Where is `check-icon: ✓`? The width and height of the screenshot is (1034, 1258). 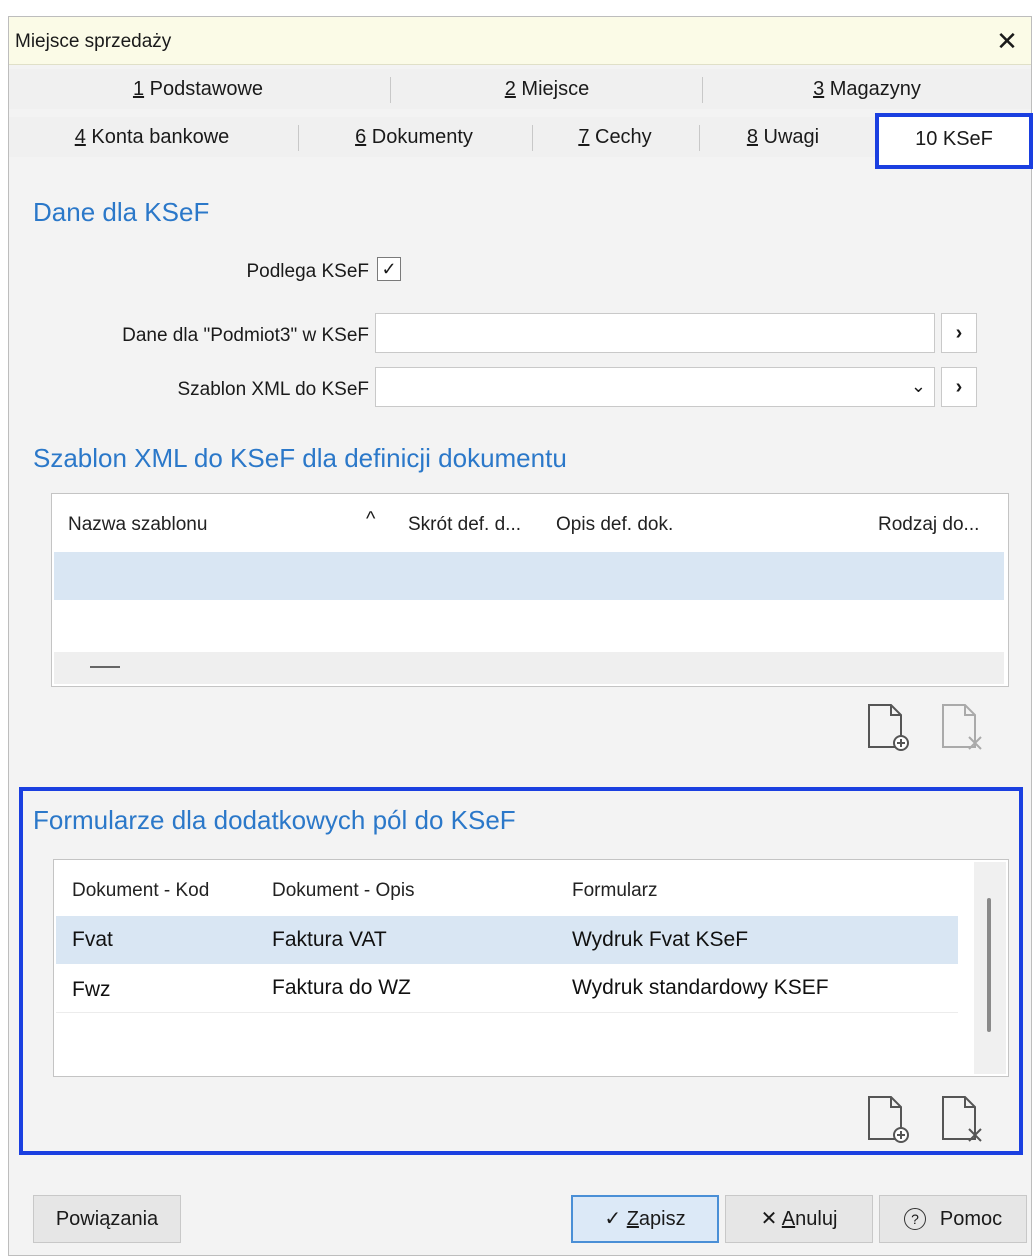
check-icon: ✓ is located at coordinates (613, 1219).